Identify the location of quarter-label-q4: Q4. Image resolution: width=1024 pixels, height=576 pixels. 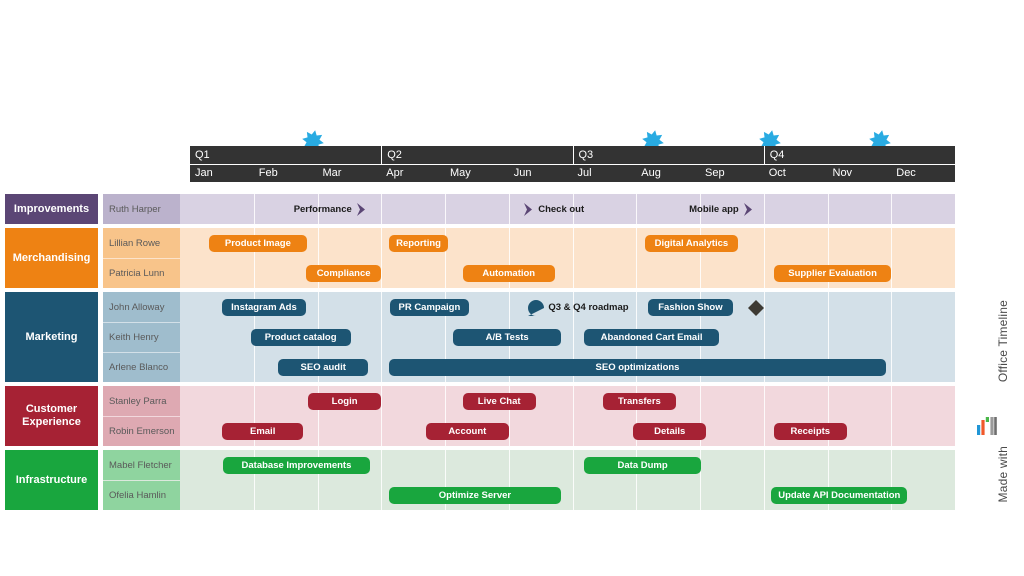
(859, 155).